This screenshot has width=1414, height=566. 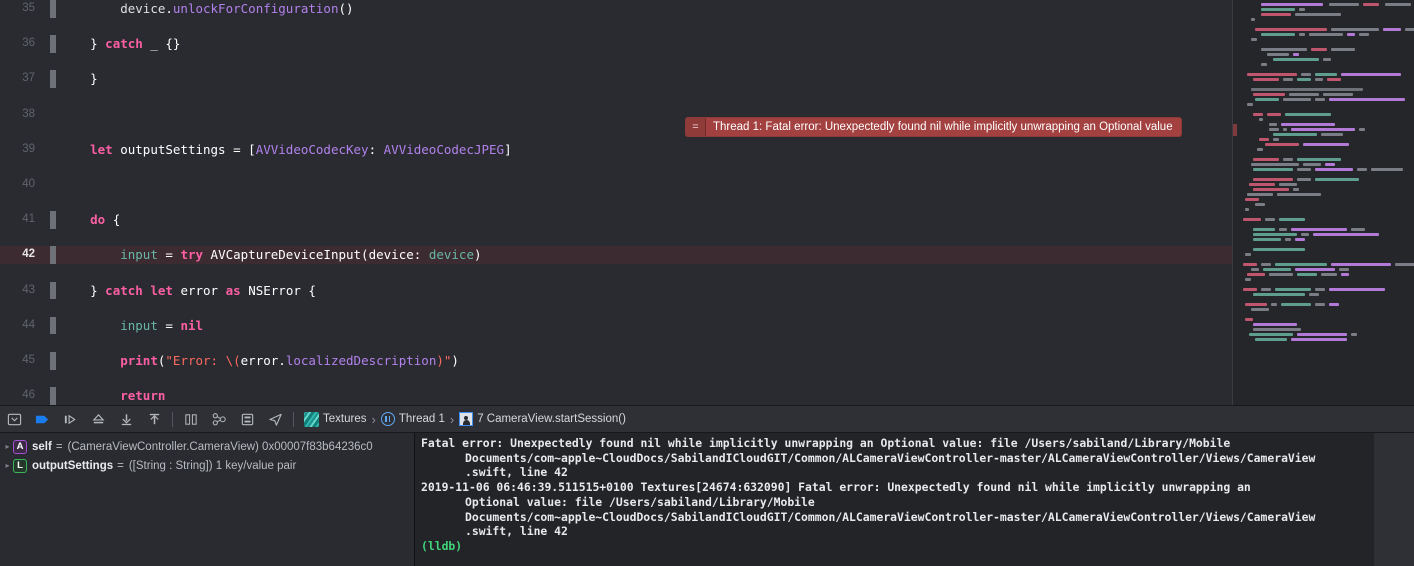 What do you see at coordinates (105, 220) in the screenshot?
I see `code-text: do {` at bounding box center [105, 220].